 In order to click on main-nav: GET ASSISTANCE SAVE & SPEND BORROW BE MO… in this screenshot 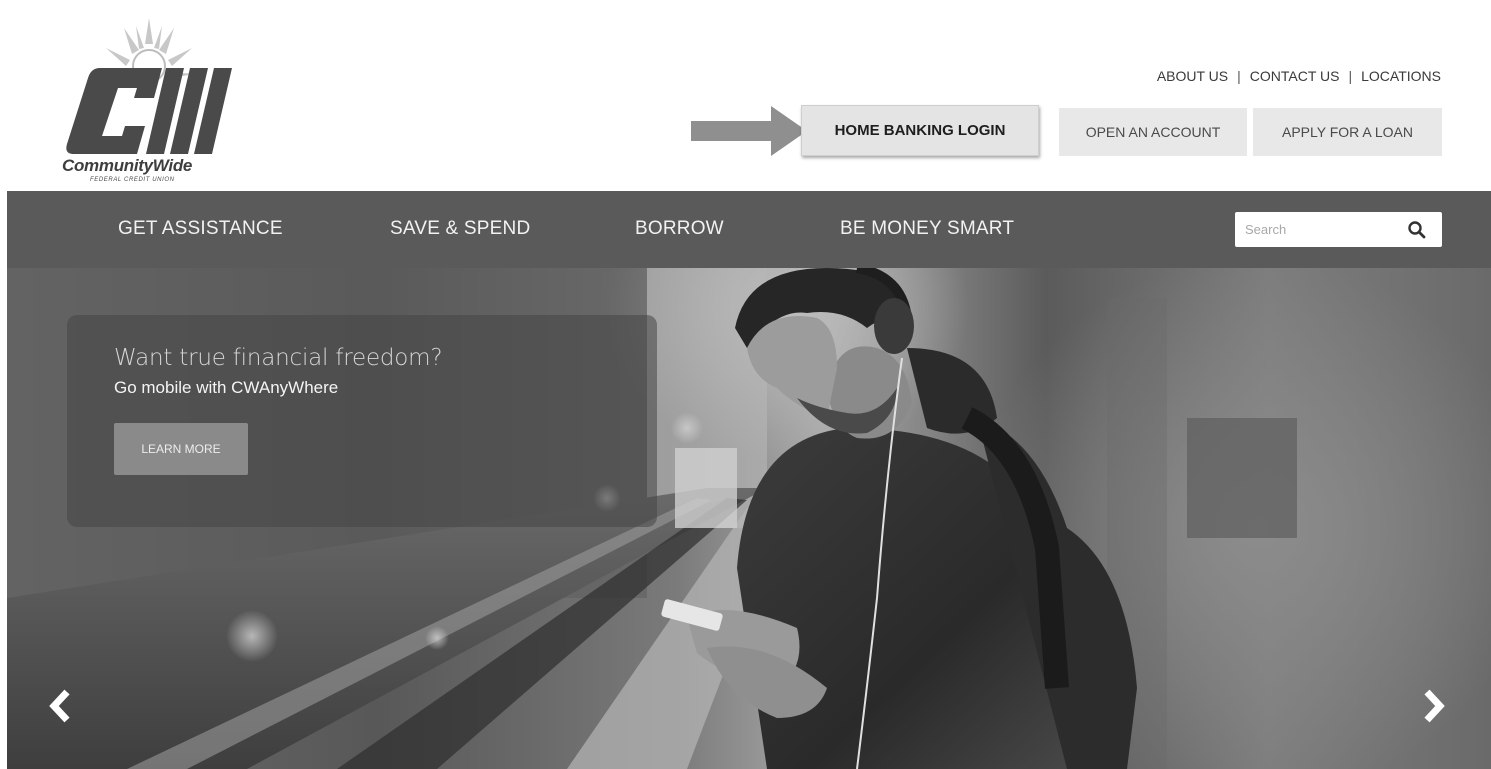, I will do `click(749, 229)`.